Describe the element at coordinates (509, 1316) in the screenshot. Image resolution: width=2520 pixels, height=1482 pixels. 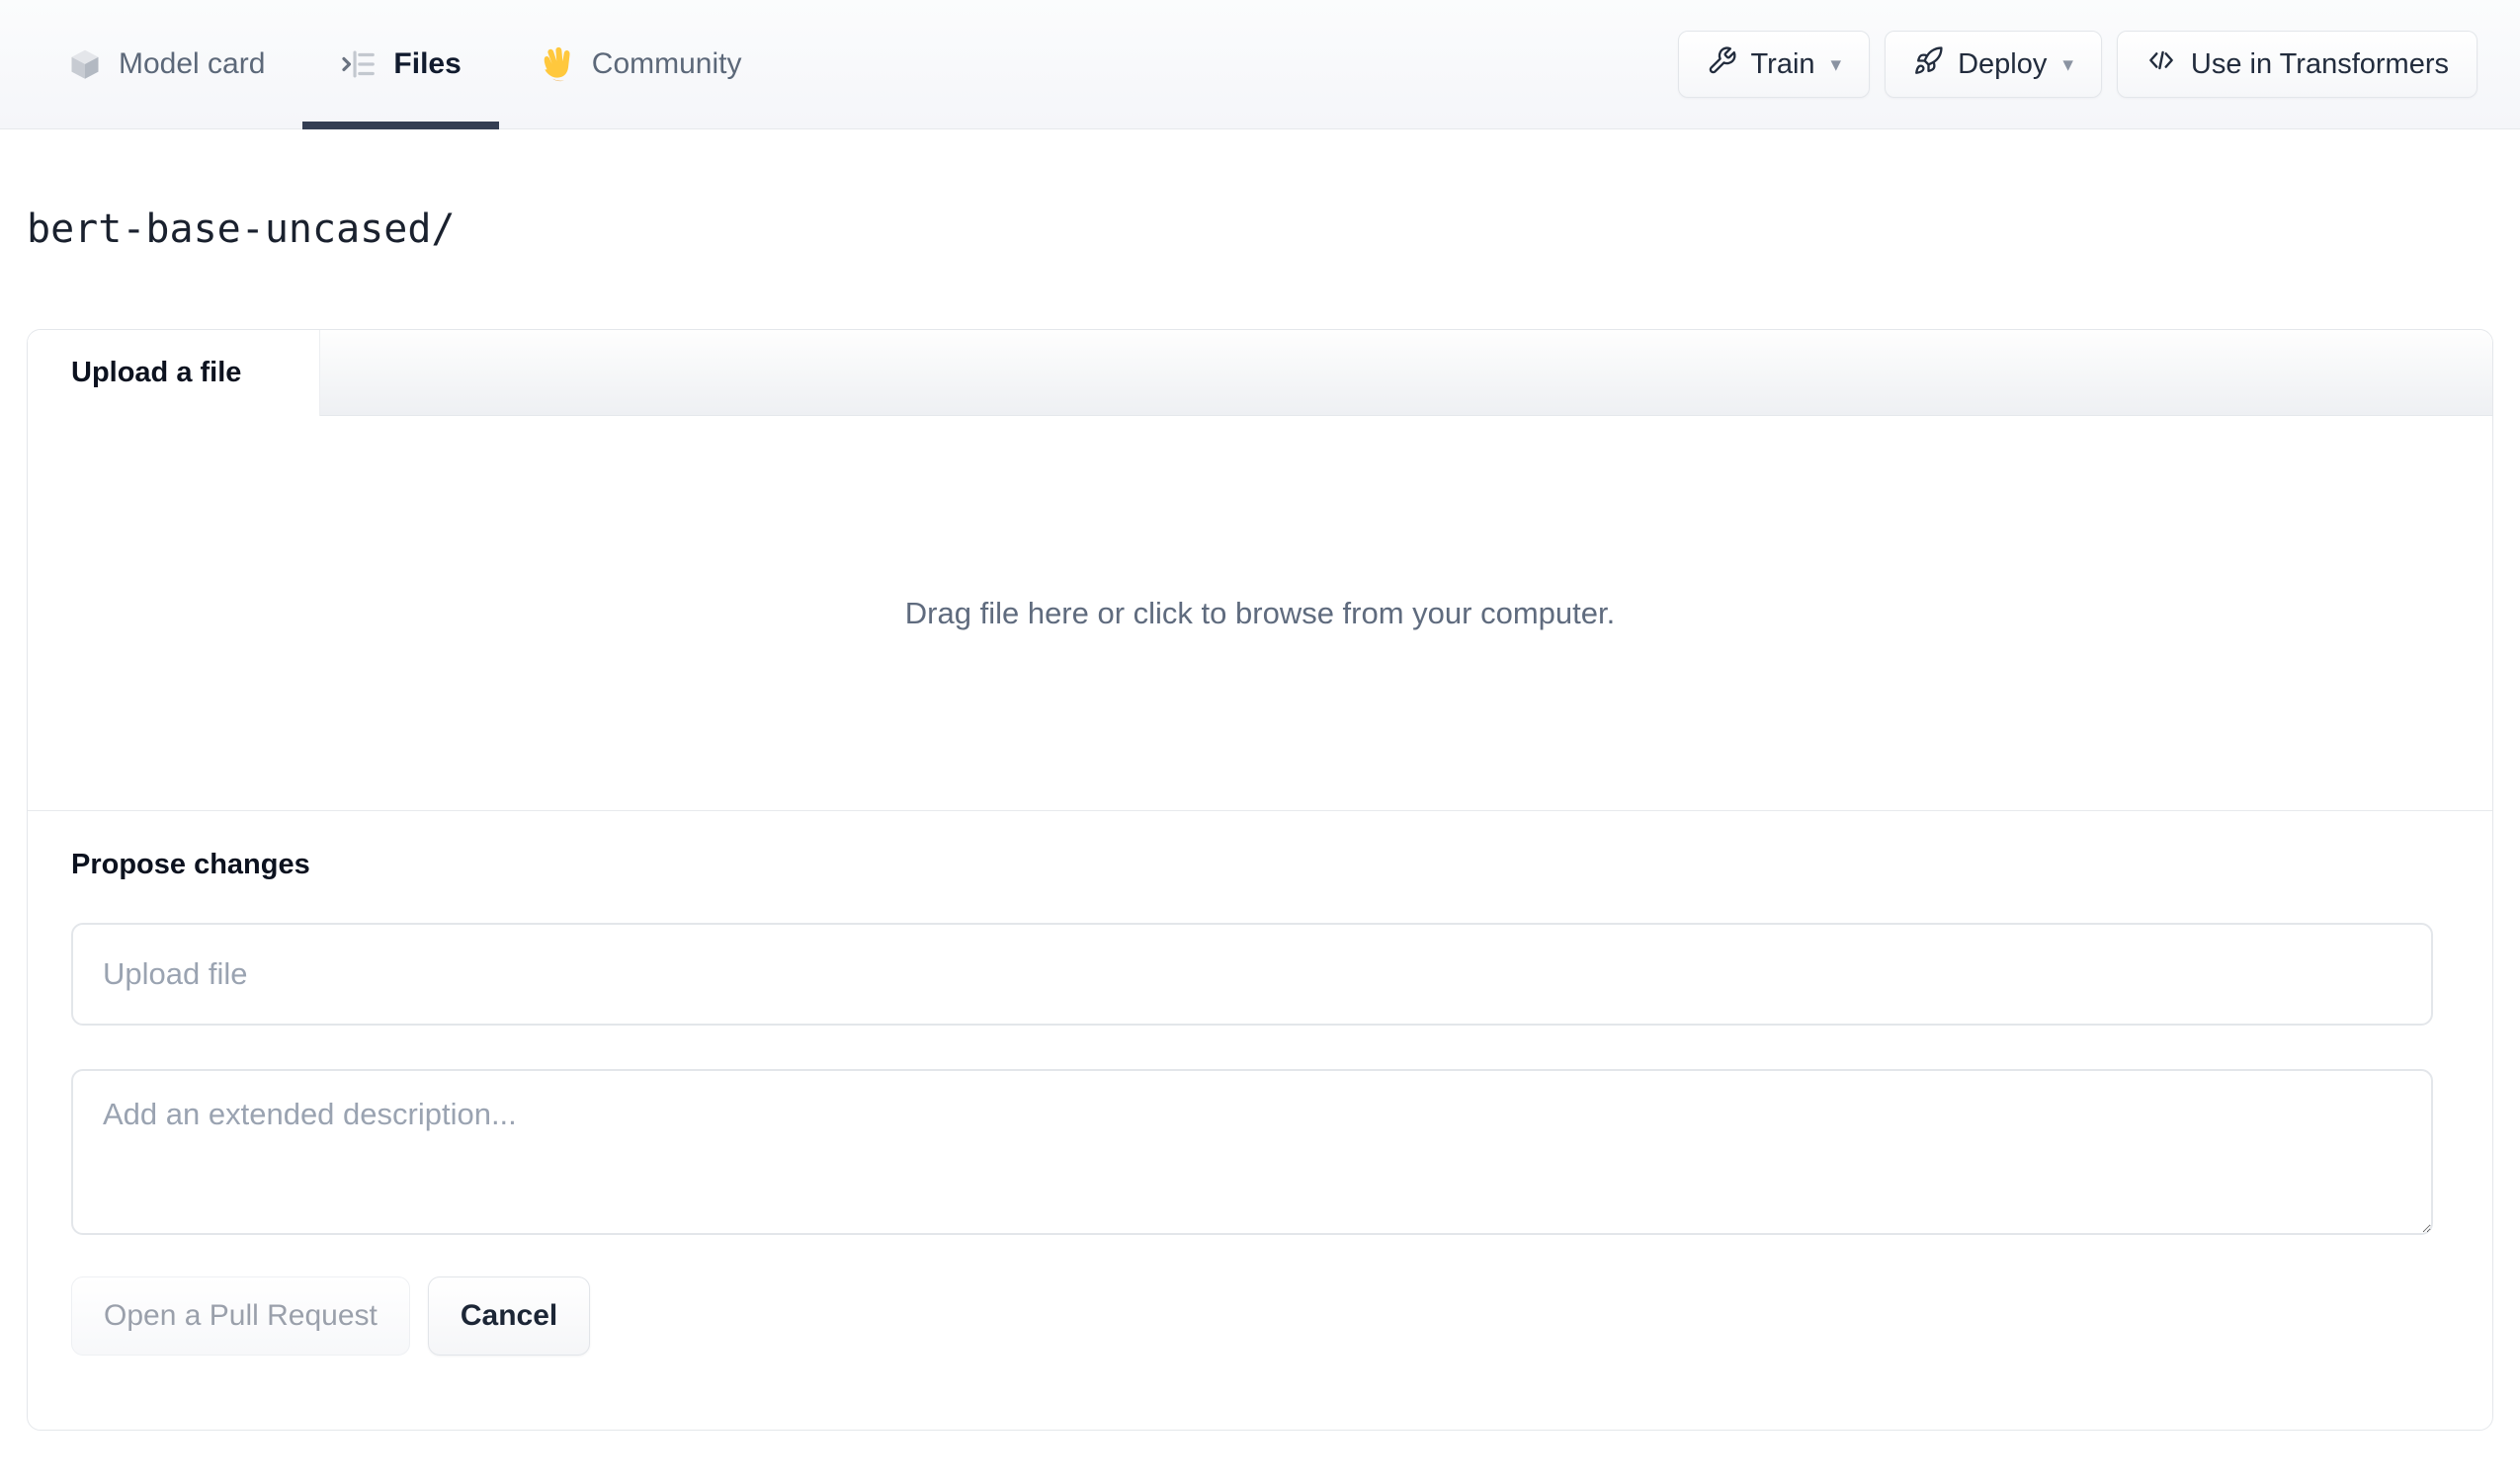
I see `cancel-button: Cancel` at that location.